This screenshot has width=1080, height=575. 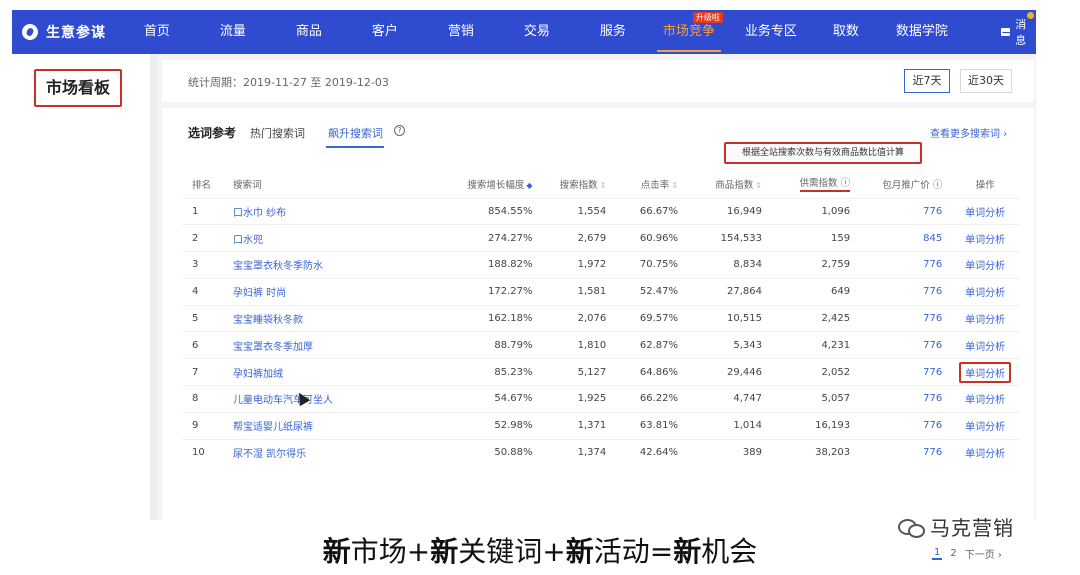 What do you see at coordinates (315, 318) in the screenshot?
I see `cell-keyword-link: 宝宝睡袋秋冬款` at bounding box center [315, 318].